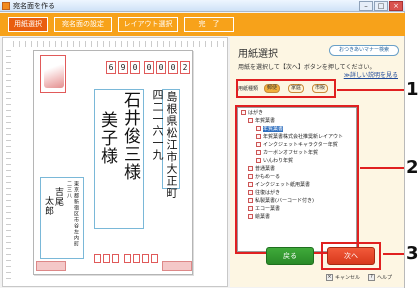 The width and height of the screenshot is (420, 288). Describe the element at coordinates (83, 24) in the screenshot. I see `step-address-settings: 宛名面の設定` at that location.